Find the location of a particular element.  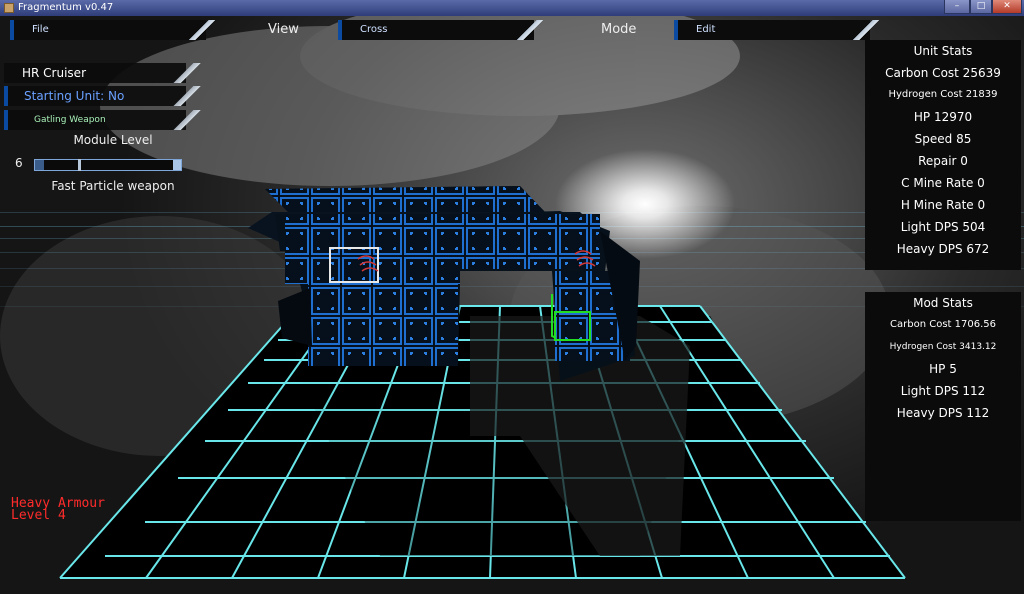

view-cross-button: Cross is located at coordinates (443, 30).